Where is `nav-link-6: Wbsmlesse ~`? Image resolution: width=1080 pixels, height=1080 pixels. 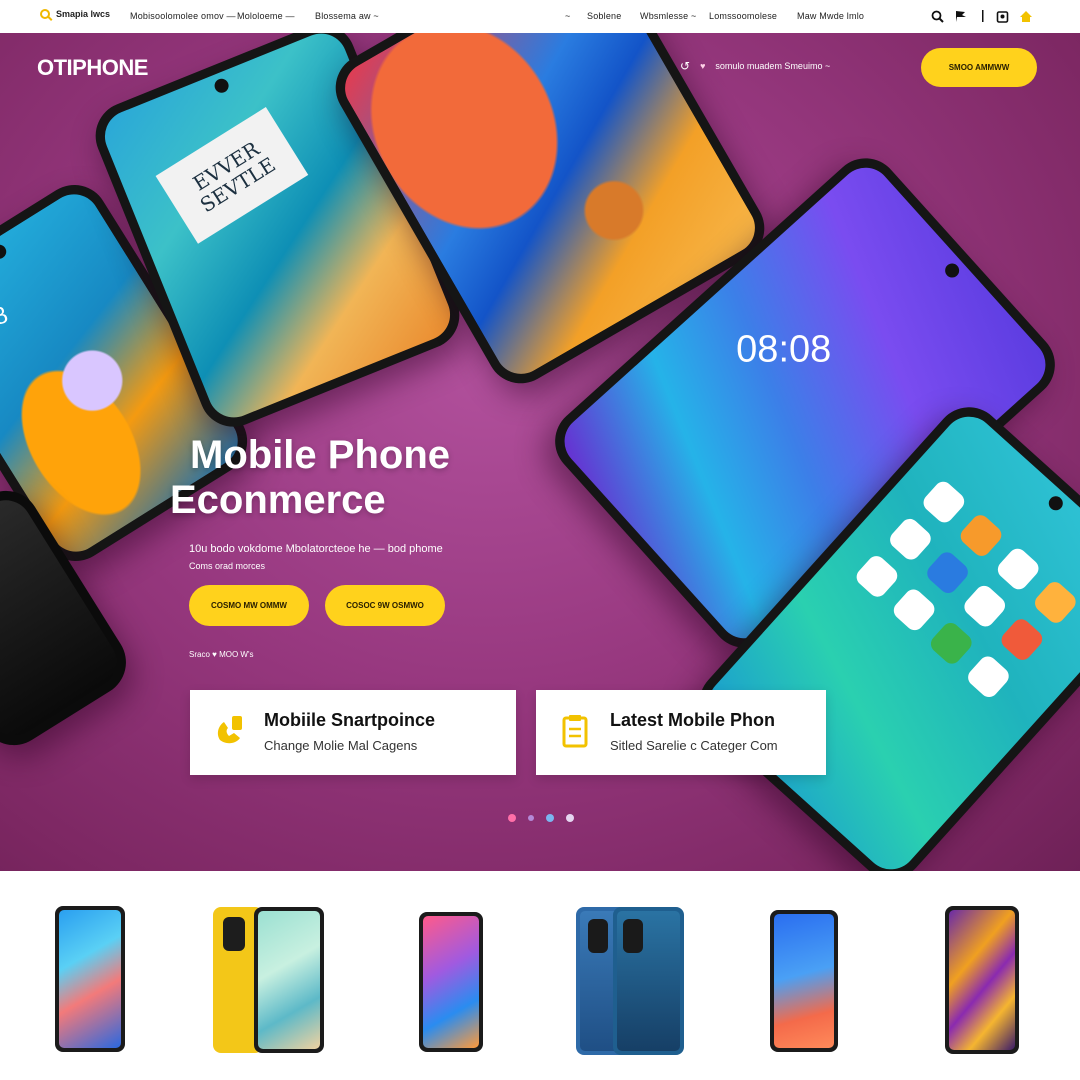 nav-link-6: Wbsmlesse ~ is located at coordinates (668, 16).